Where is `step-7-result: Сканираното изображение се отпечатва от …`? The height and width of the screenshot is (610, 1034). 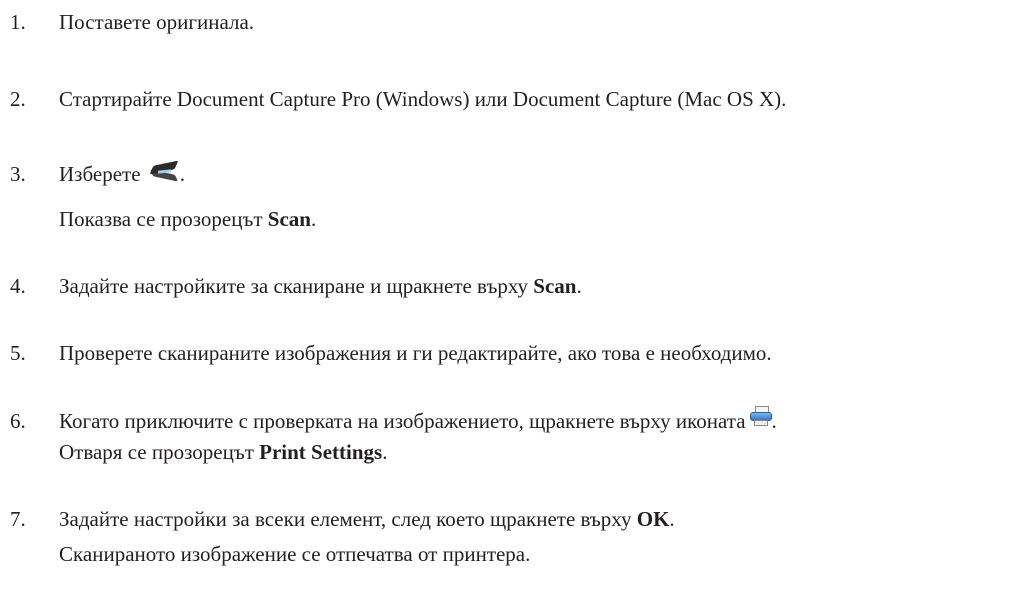
step-7-result: Сканираното изображение се отпечатва от … is located at coordinates (294, 554).